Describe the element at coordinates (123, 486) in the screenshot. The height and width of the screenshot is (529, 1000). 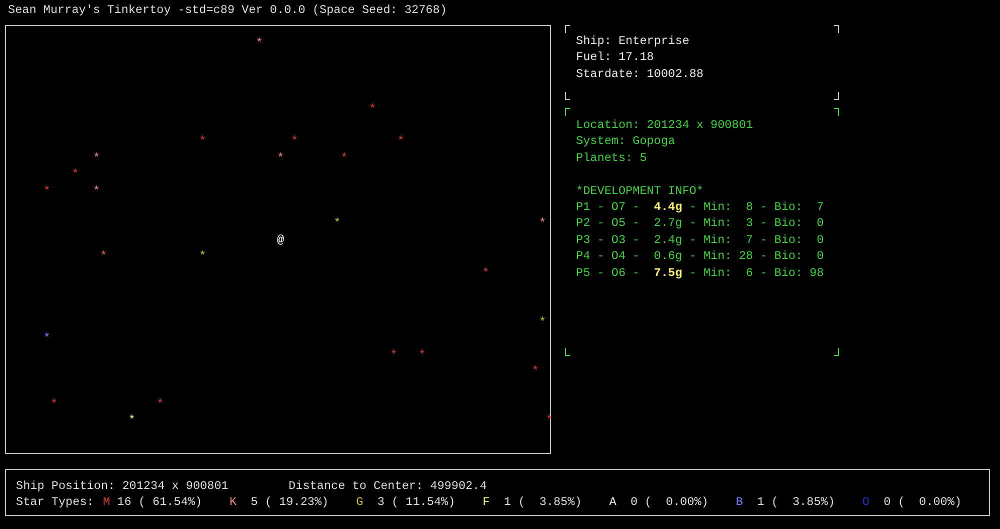
I see `ship-position: Ship Position: 201234 x 900801` at that location.